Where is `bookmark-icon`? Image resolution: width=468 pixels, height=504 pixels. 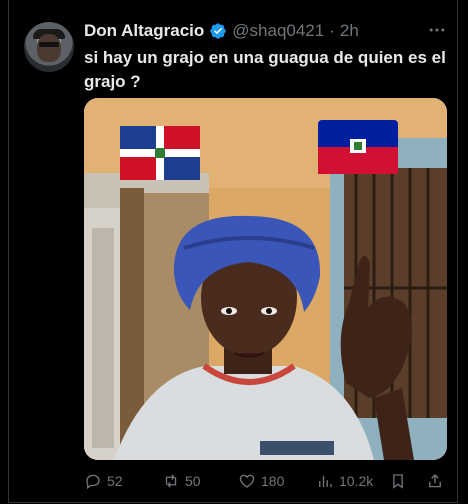
bookmark-icon is located at coordinates (398, 481).